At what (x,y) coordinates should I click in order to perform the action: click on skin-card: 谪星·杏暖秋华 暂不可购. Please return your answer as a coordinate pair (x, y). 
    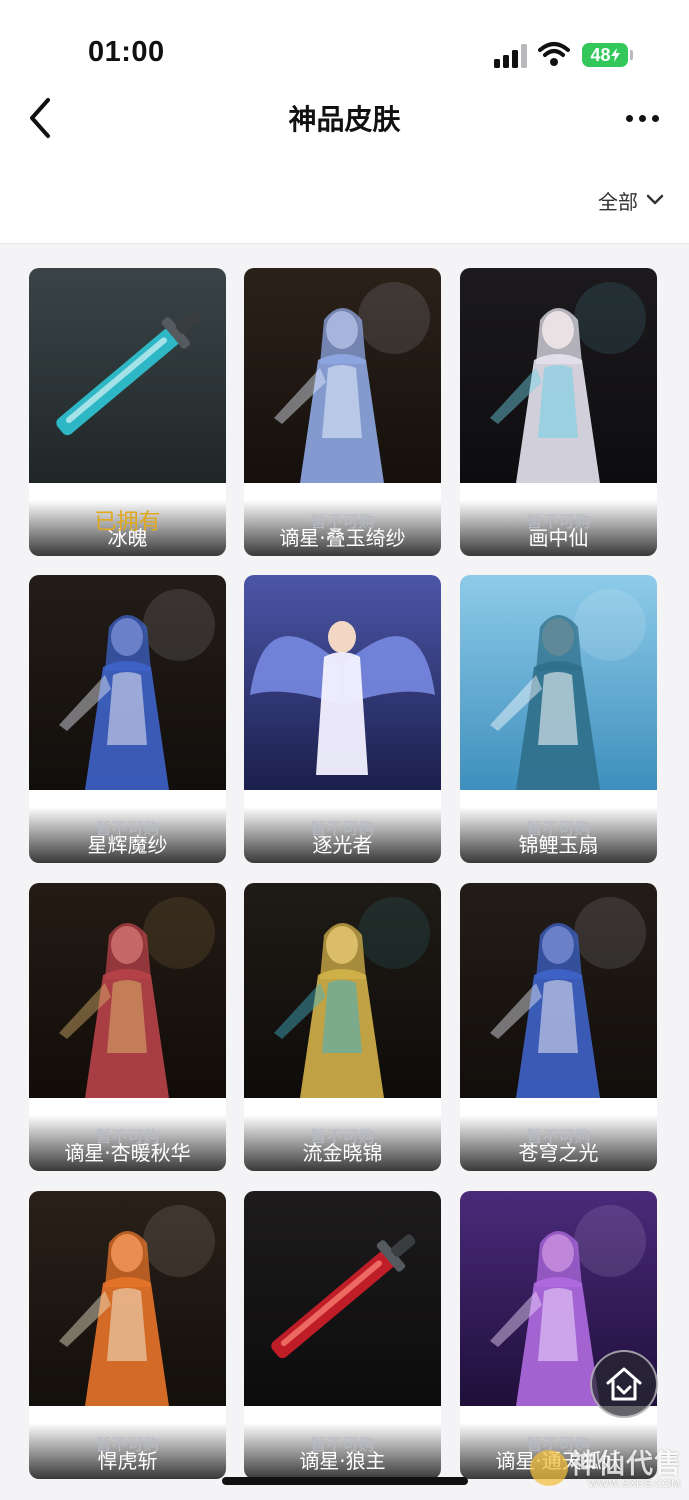
    Looking at the image, I should click on (127, 1027).